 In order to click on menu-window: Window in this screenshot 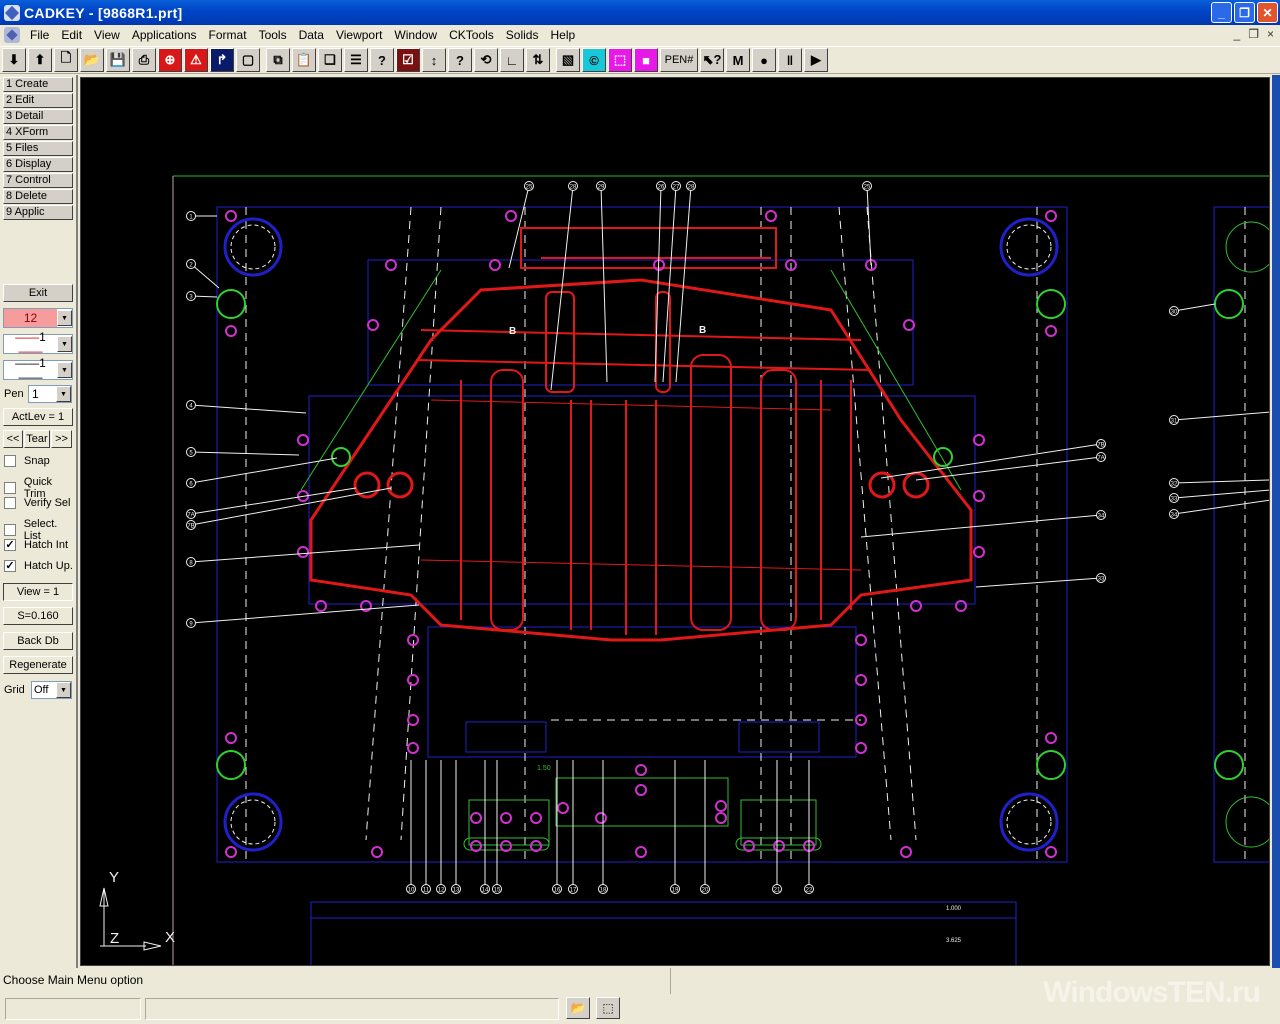, I will do `click(415, 35)`.